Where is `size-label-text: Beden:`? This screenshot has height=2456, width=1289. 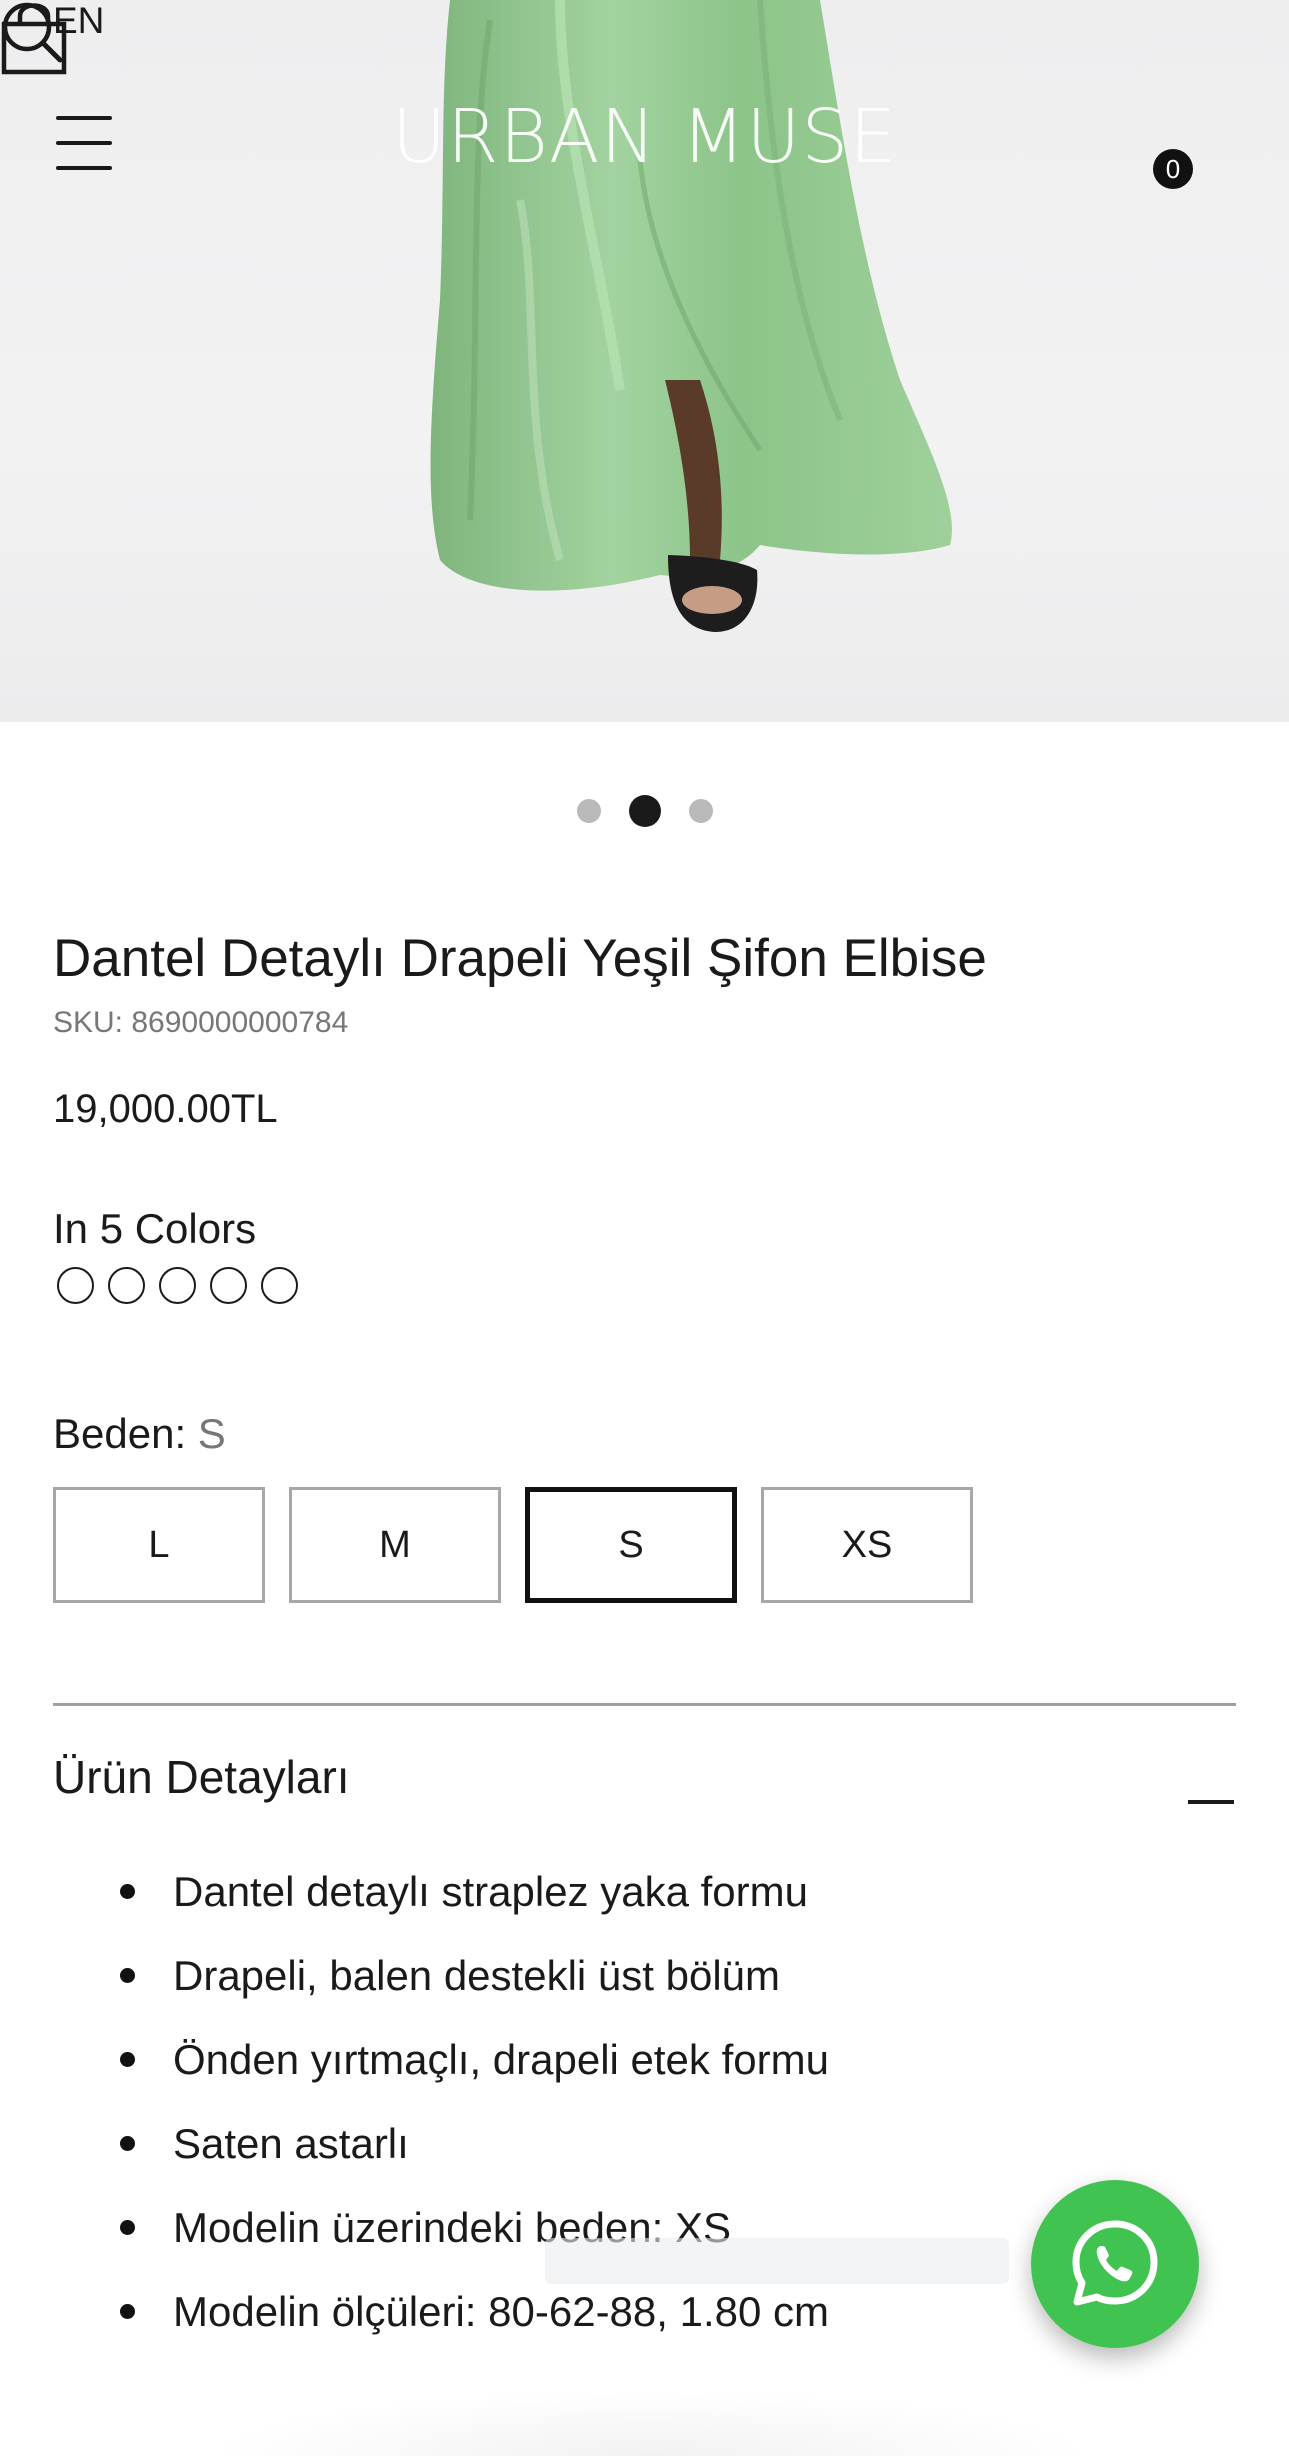
size-label-text: Beden: is located at coordinates (120, 1433).